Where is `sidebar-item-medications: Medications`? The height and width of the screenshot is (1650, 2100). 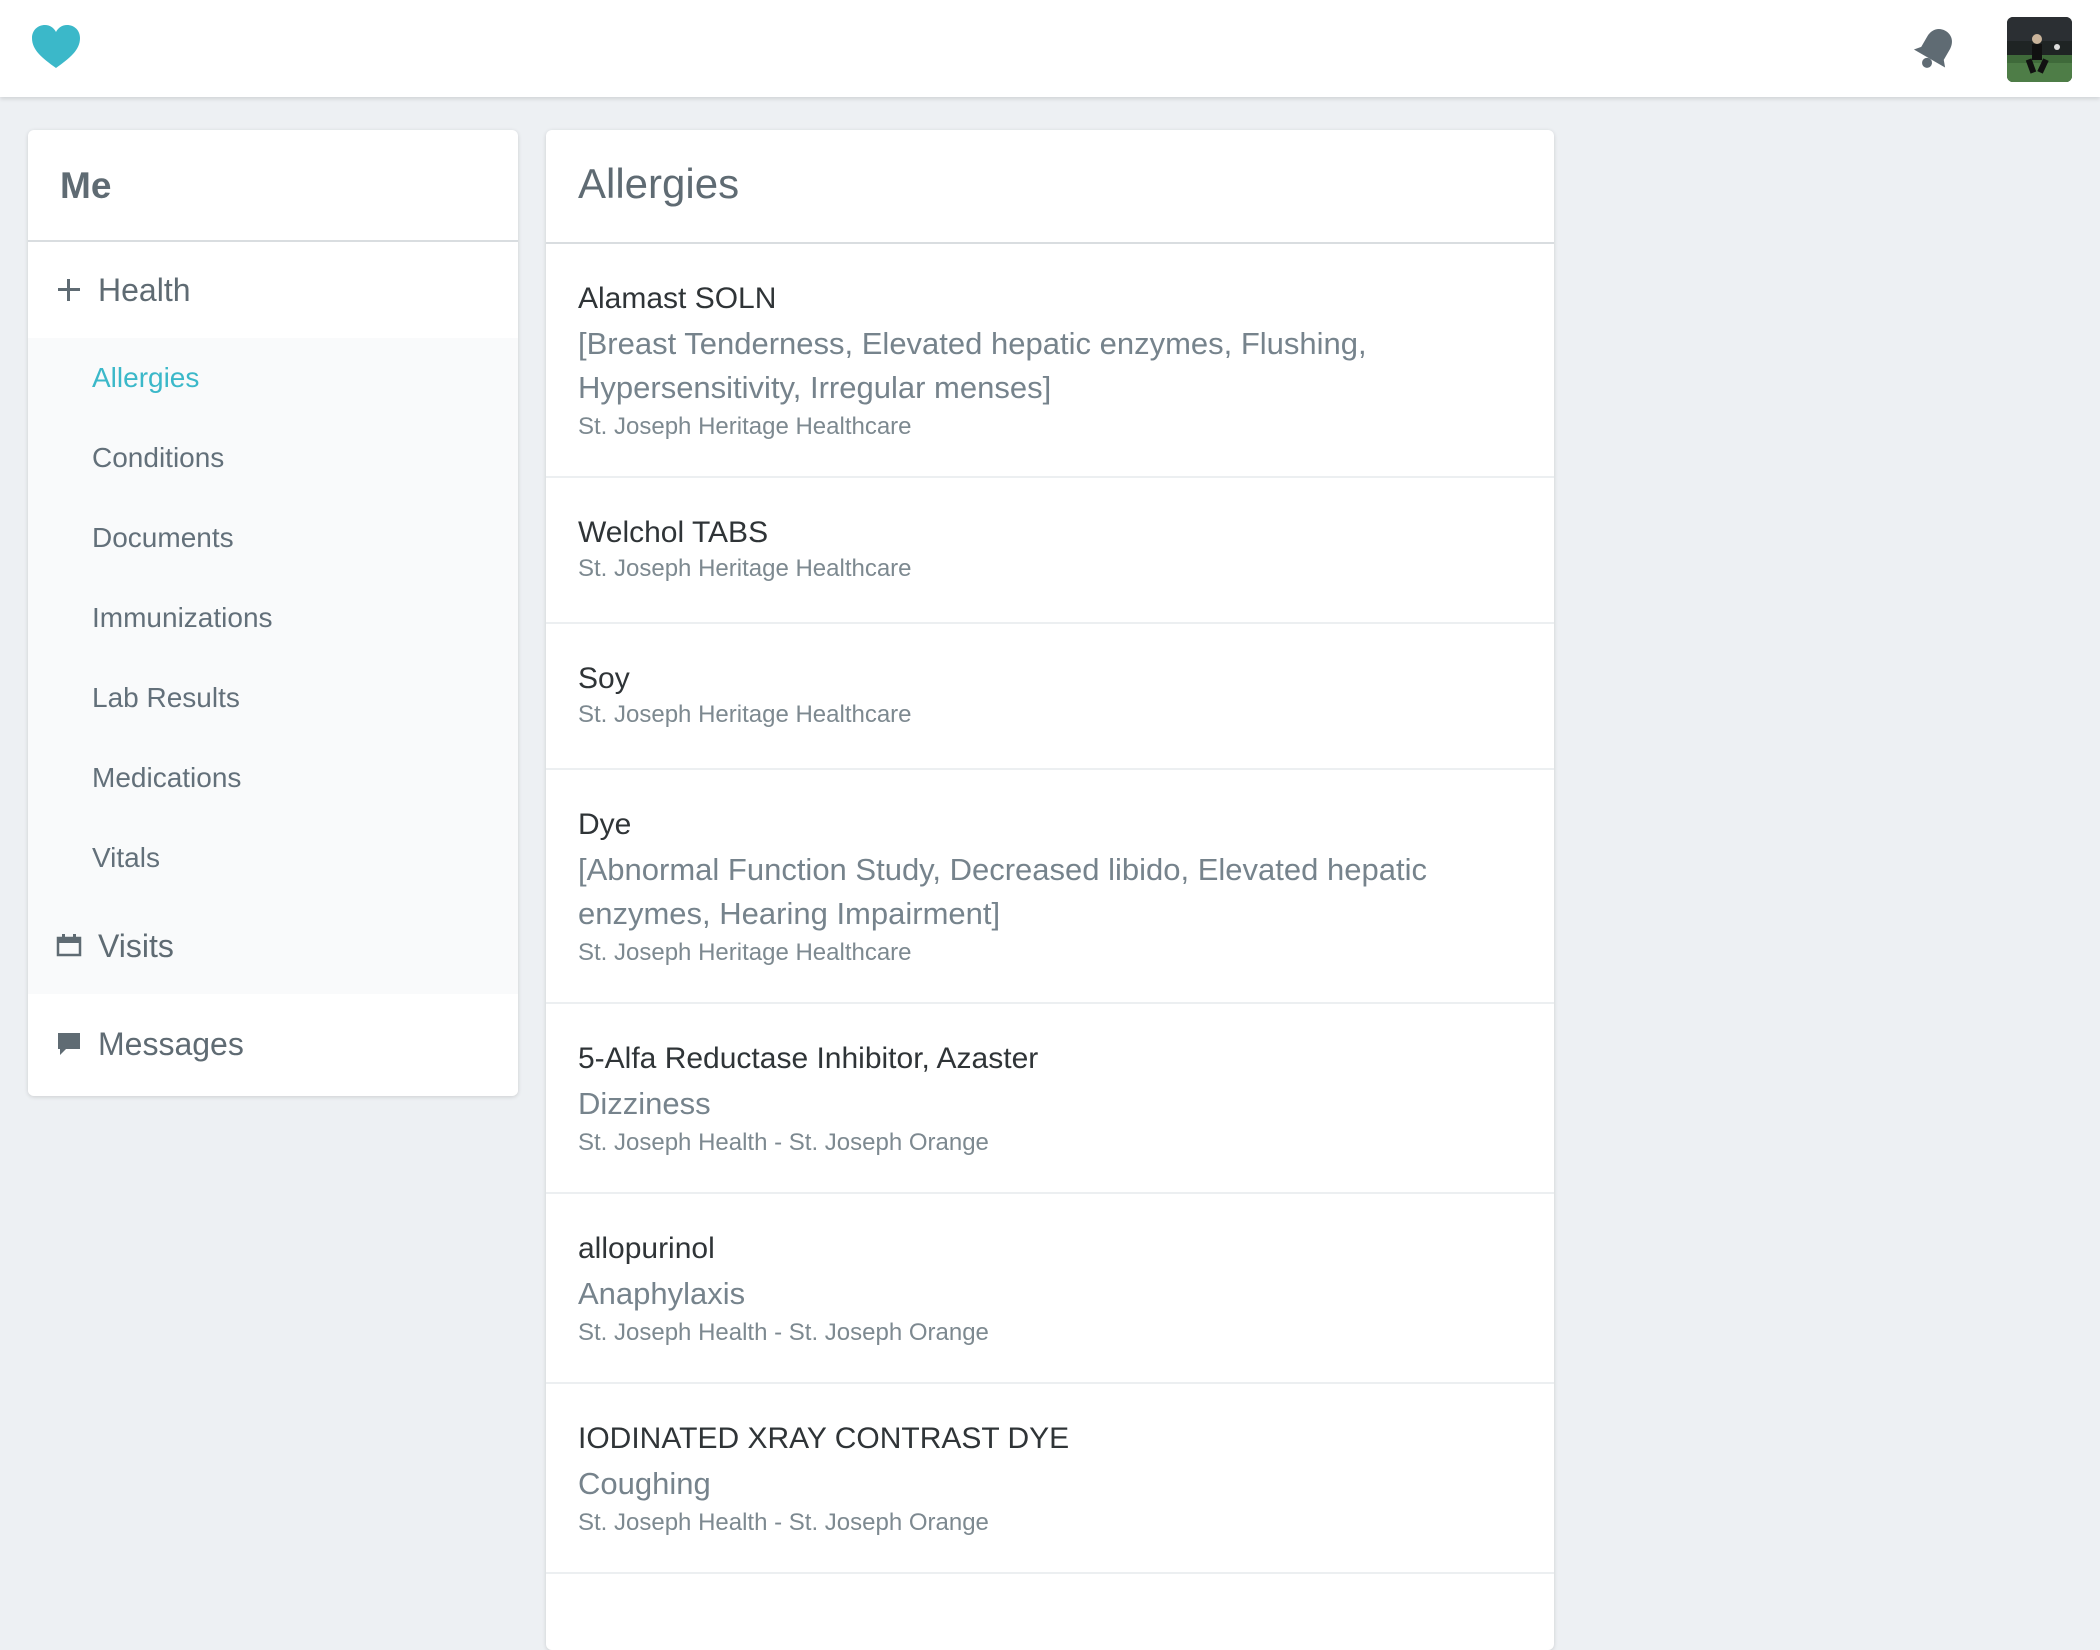
sidebar-item-medications: Medications is located at coordinates (273, 778).